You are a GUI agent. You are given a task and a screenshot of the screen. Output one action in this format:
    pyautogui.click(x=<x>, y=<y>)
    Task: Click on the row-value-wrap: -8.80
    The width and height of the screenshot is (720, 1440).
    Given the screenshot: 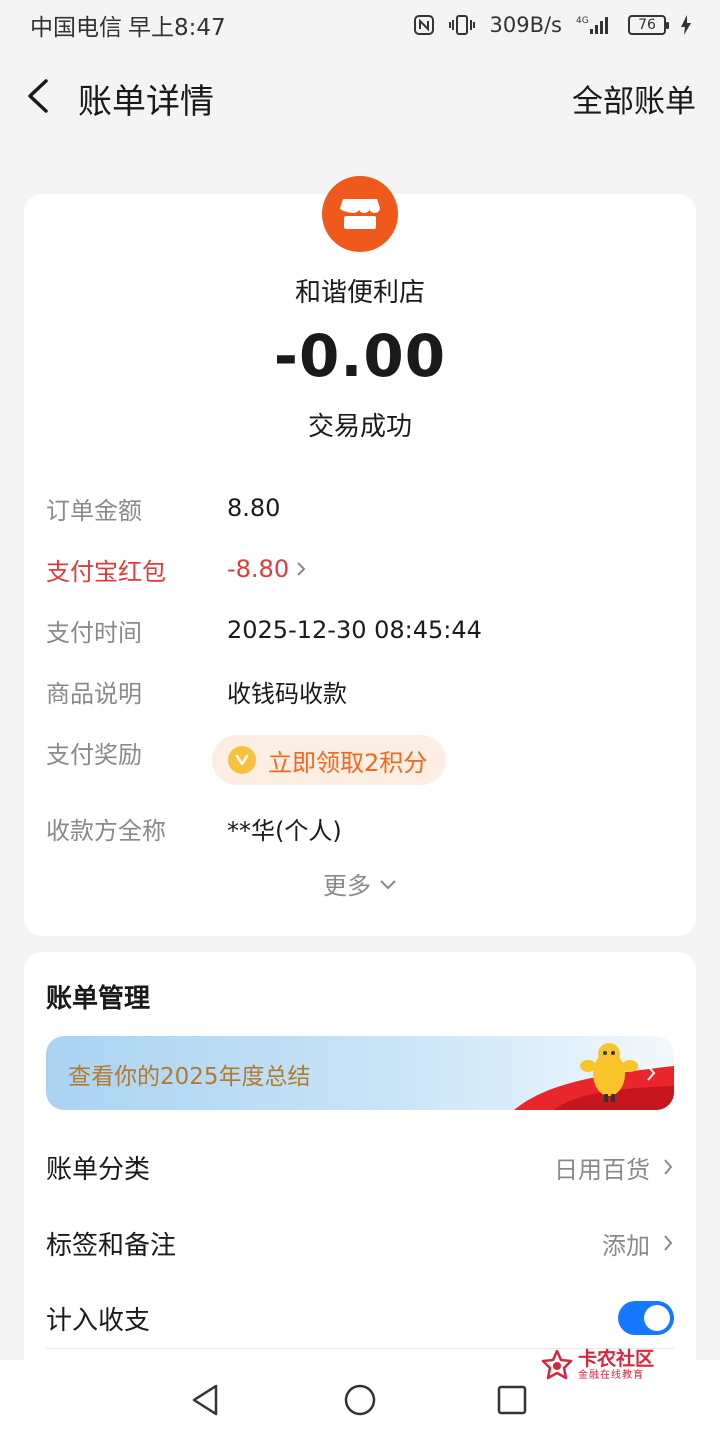 What is the action you would take?
    pyautogui.click(x=267, y=569)
    